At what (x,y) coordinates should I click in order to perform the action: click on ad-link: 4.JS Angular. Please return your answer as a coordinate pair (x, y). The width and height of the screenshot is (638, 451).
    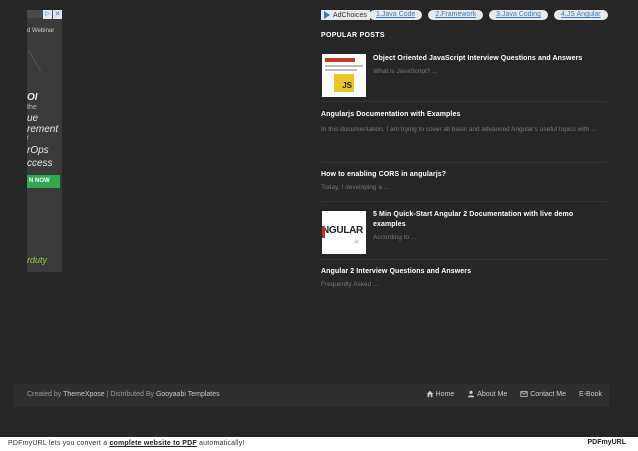
    Looking at the image, I should click on (580, 15).